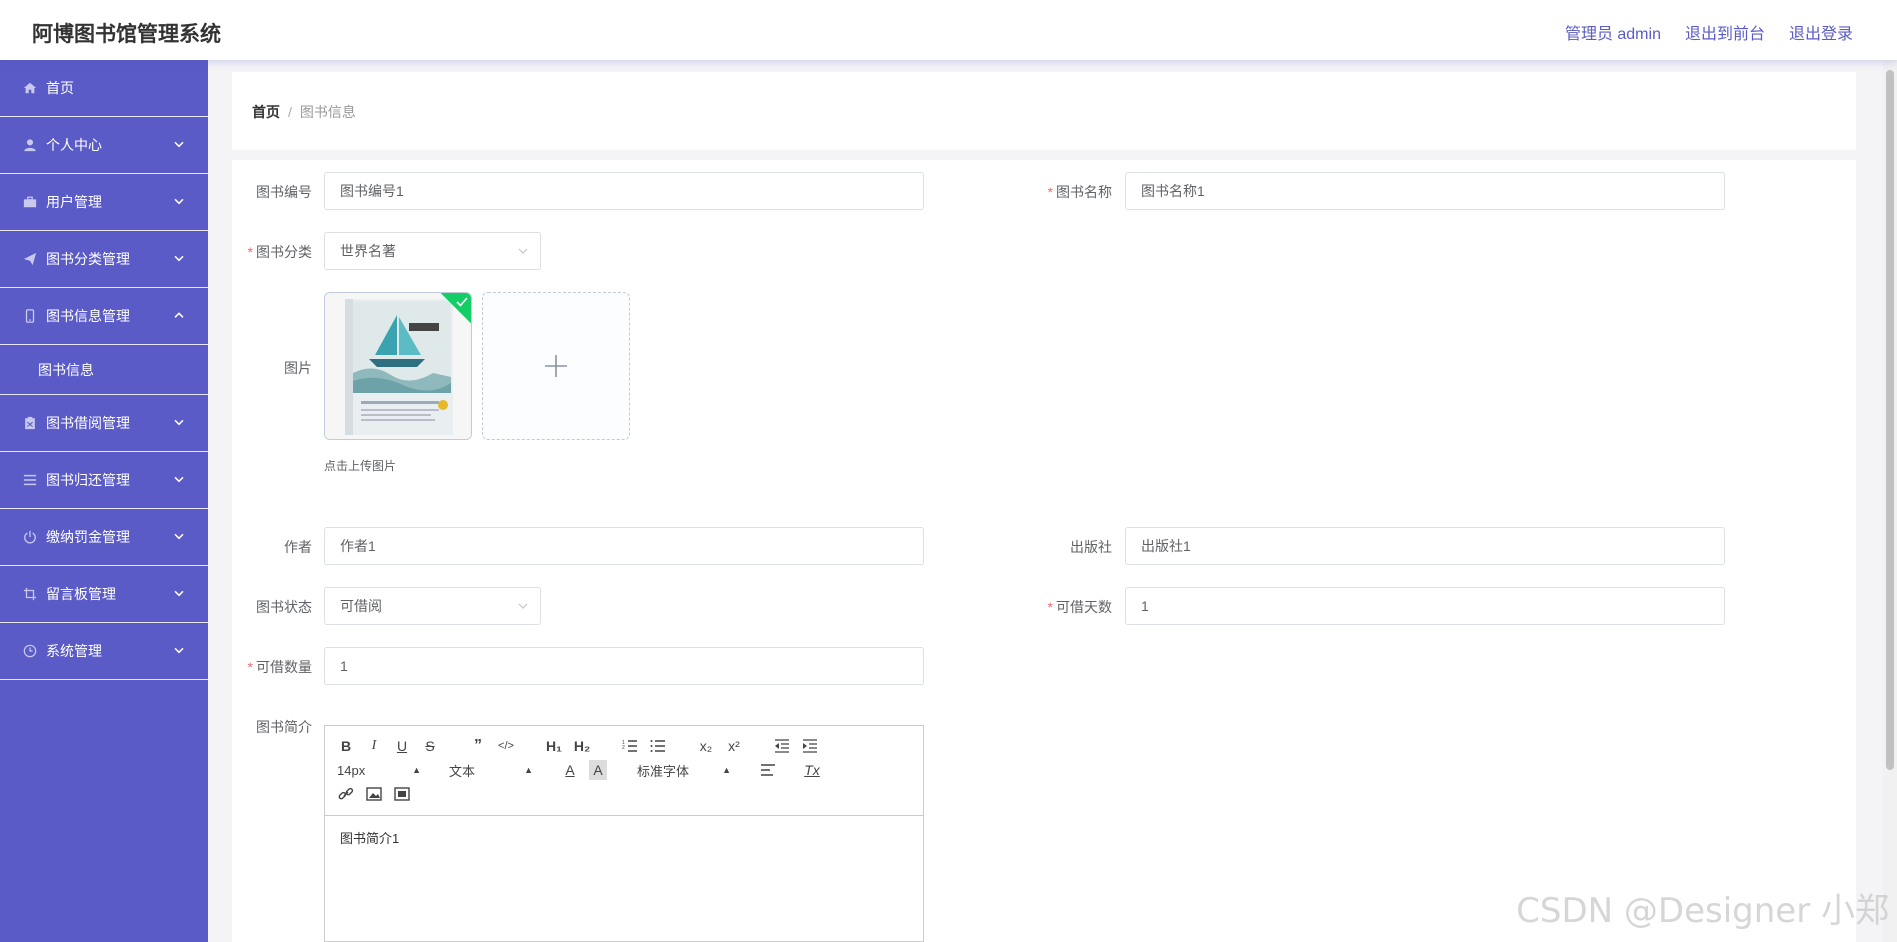 This screenshot has width=1897, height=942. Describe the element at coordinates (266, 112) in the screenshot. I see `breadcrumb-home: 首页` at that location.